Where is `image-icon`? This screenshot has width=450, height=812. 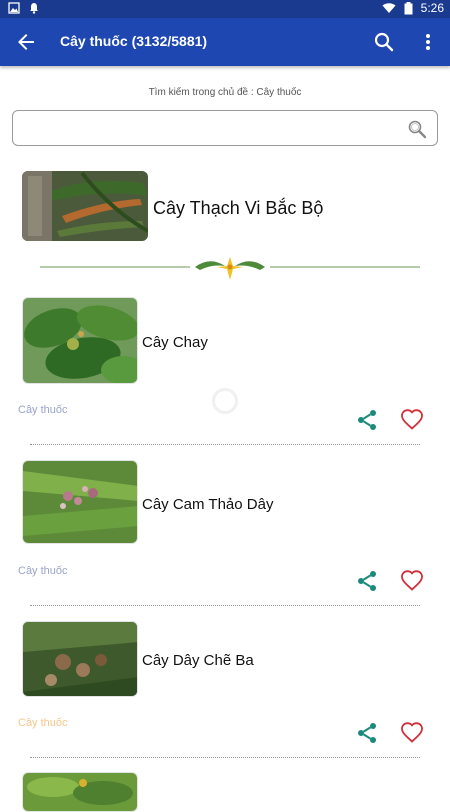 image-icon is located at coordinates (14, 8).